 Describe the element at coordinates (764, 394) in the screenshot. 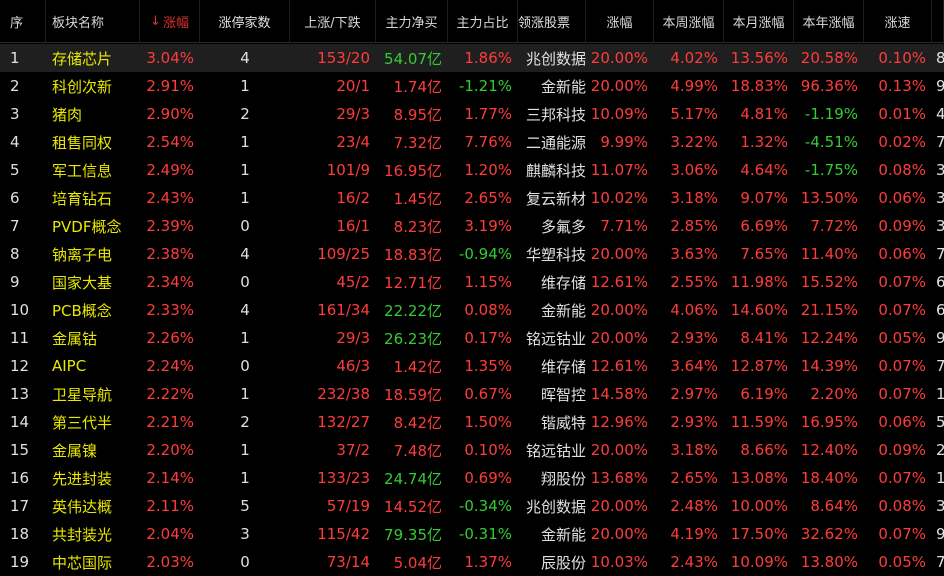

I see `month-change: 6.19%` at that location.